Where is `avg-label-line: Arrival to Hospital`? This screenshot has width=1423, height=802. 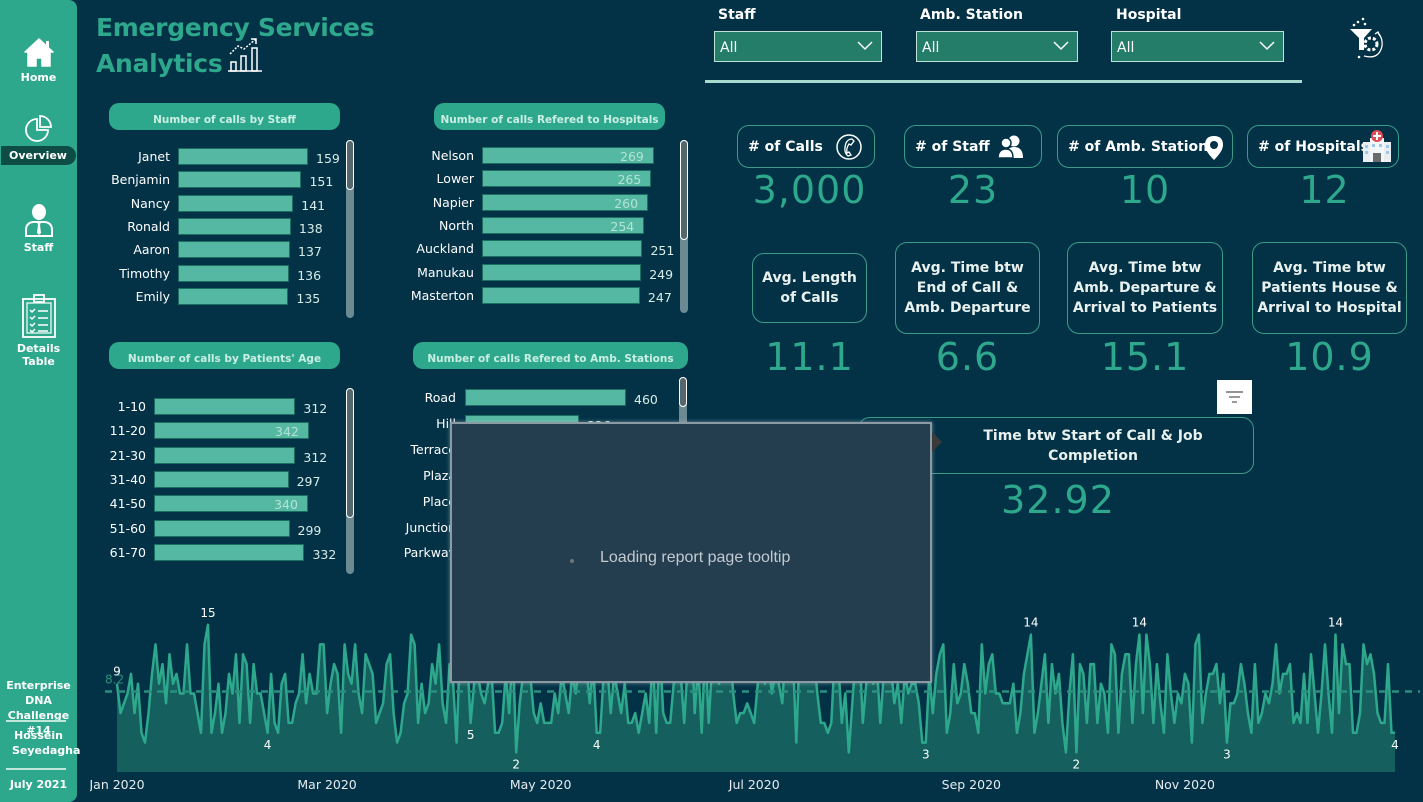
avg-label-line: Arrival to Hospital is located at coordinates (1329, 308).